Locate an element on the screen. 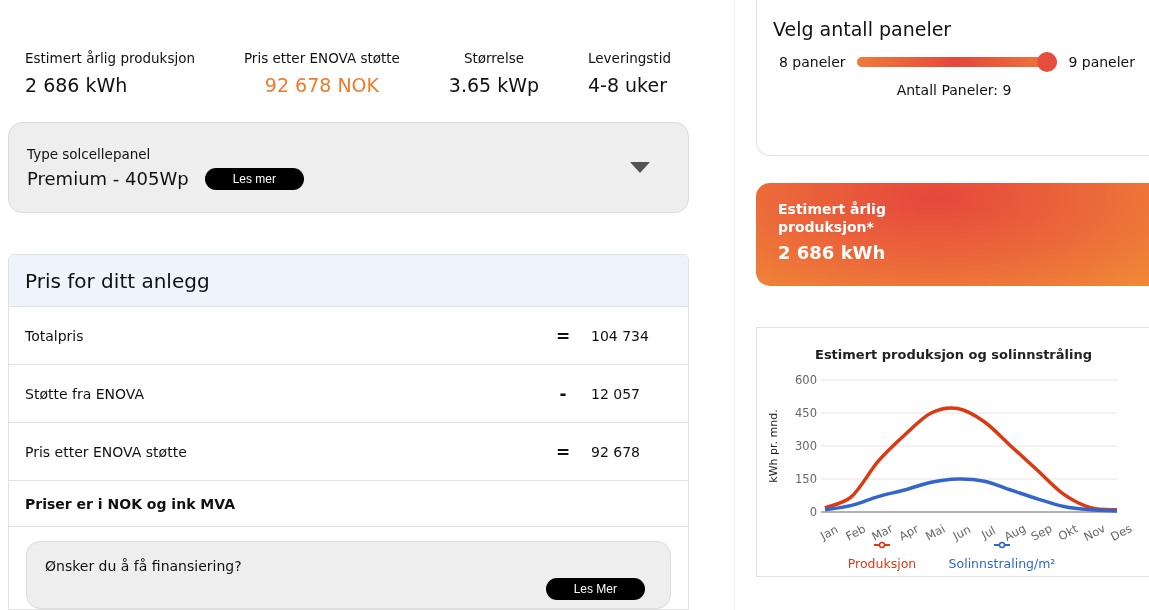 This screenshot has height=610, width=1149. x-tick-label: Jul is located at coordinates (988, 532).